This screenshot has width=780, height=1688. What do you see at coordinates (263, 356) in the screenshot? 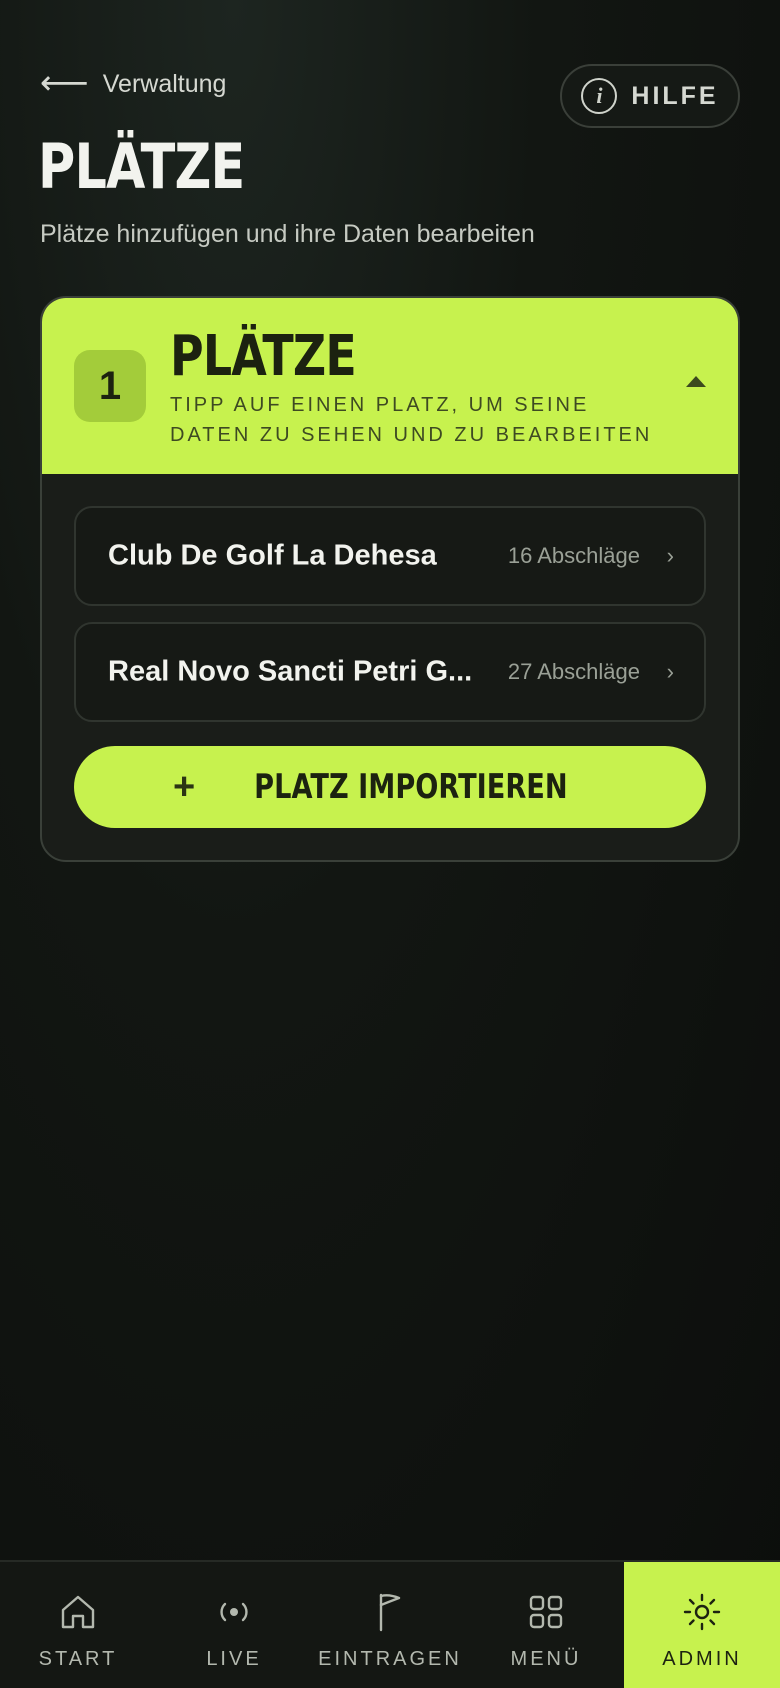
I see `courses-card-title: PLÄTZE` at bounding box center [263, 356].